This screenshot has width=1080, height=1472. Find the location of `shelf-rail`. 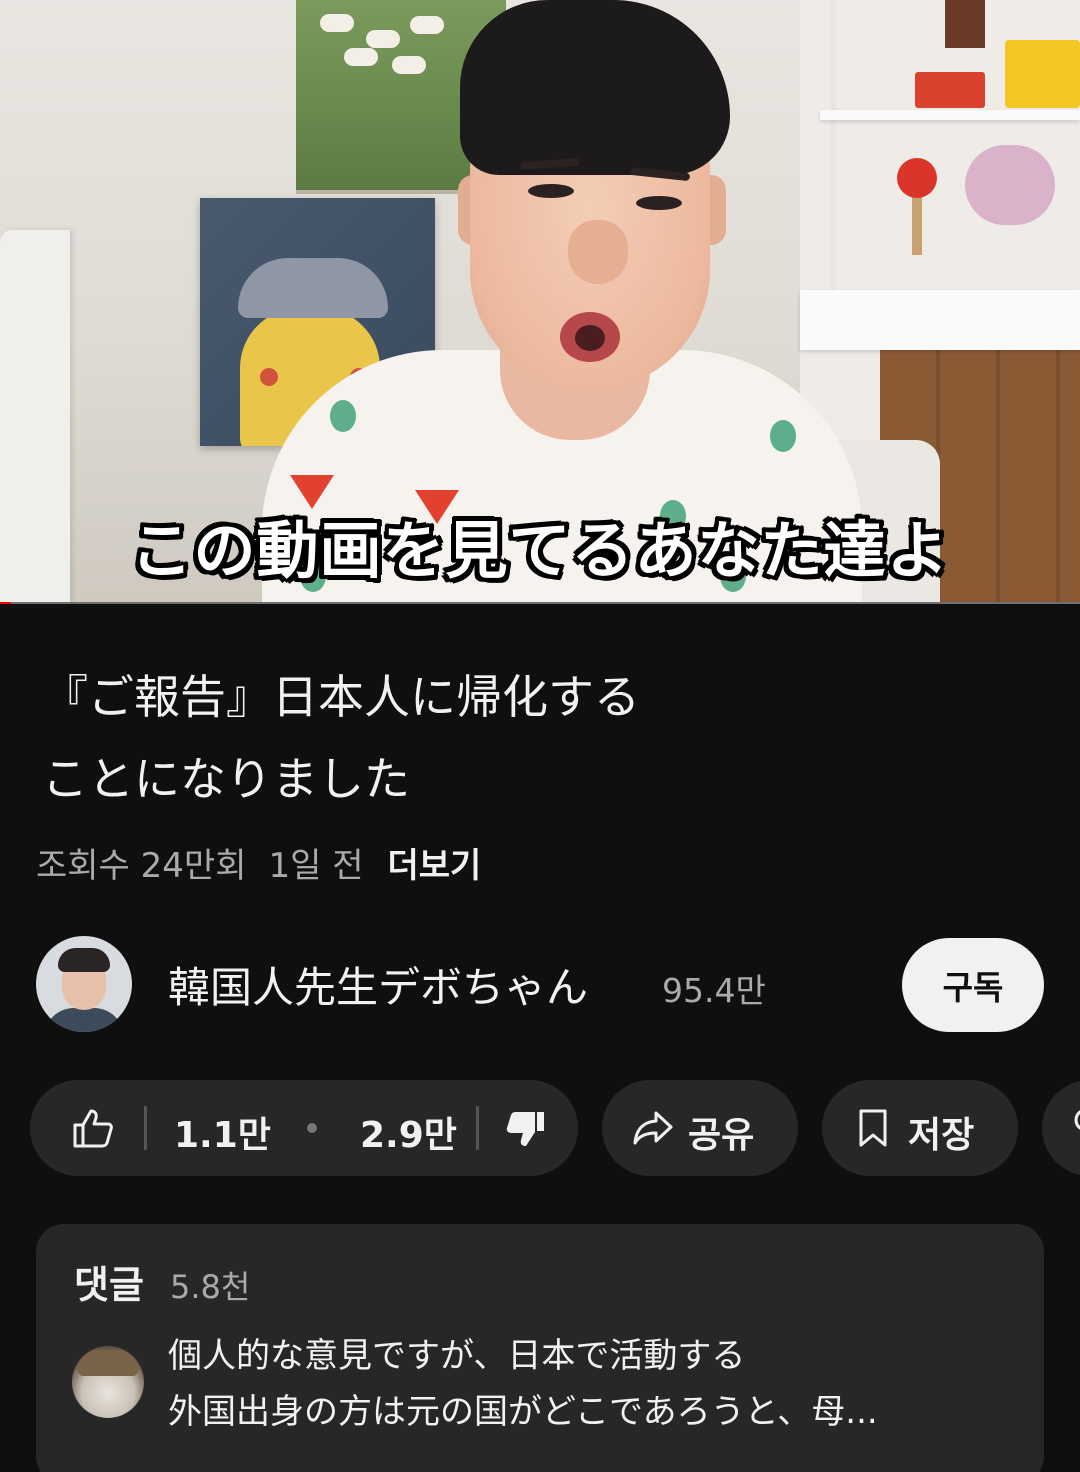

shelf-rail is located at coordinates (833, 150).